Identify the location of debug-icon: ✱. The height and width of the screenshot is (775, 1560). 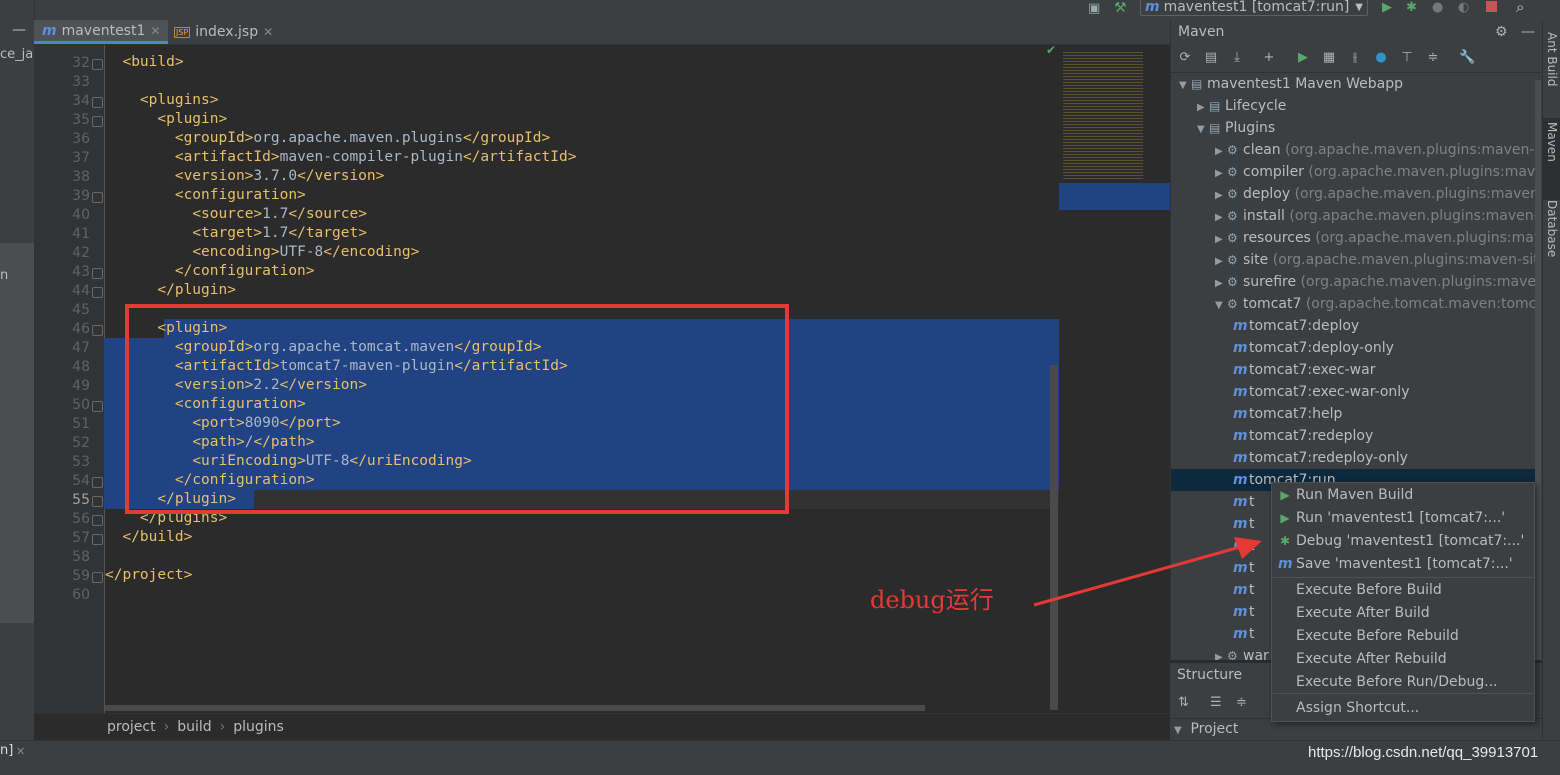
(1411, 7).